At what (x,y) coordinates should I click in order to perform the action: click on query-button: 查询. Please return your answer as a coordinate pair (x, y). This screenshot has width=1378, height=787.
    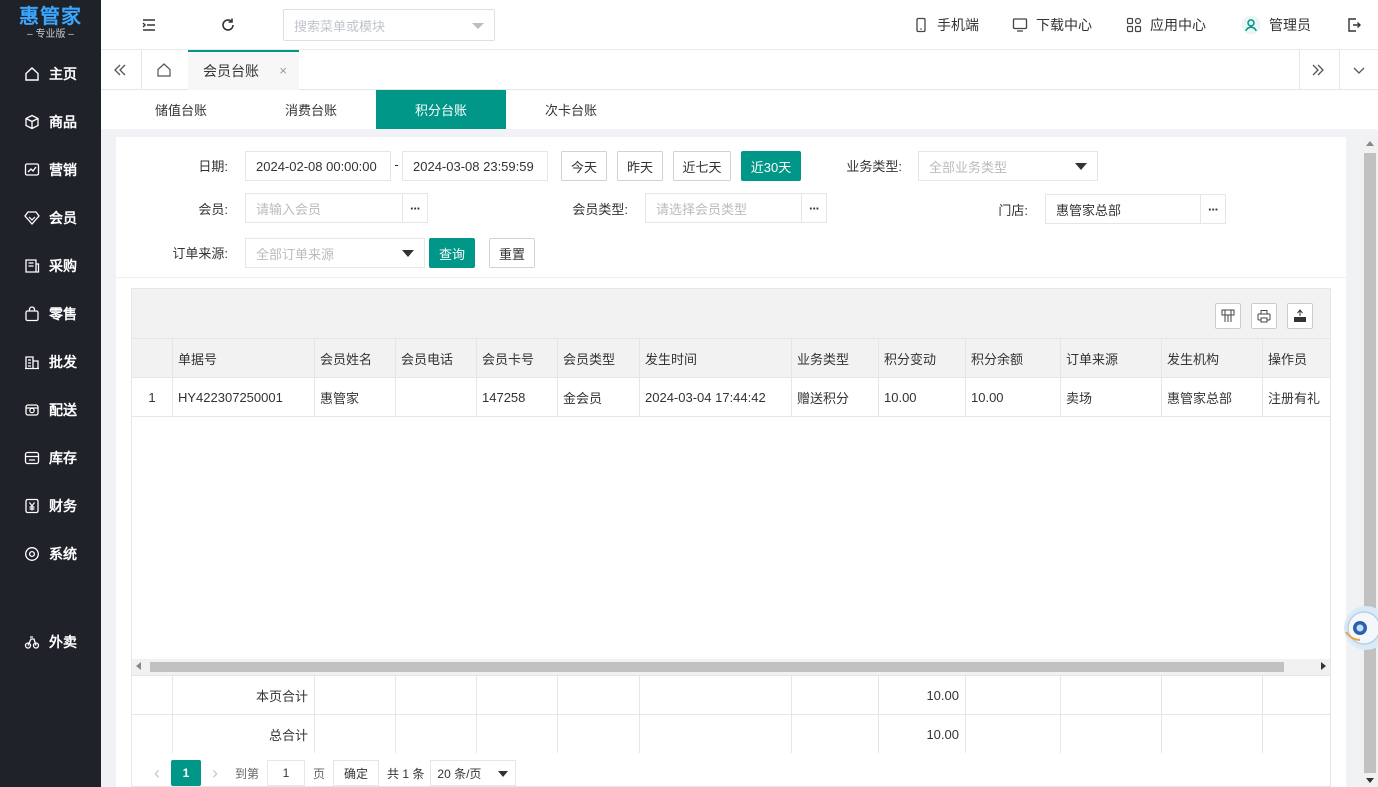
    Looking at the image, I should click on (452, 253).